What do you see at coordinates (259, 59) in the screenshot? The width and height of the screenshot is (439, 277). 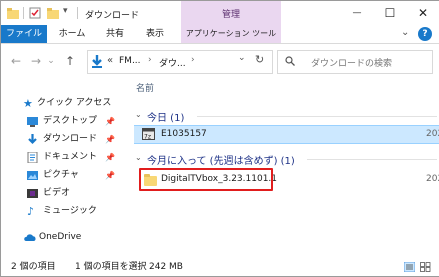 I see `refresh-icon: ↻` at bounding box center [259, 59].